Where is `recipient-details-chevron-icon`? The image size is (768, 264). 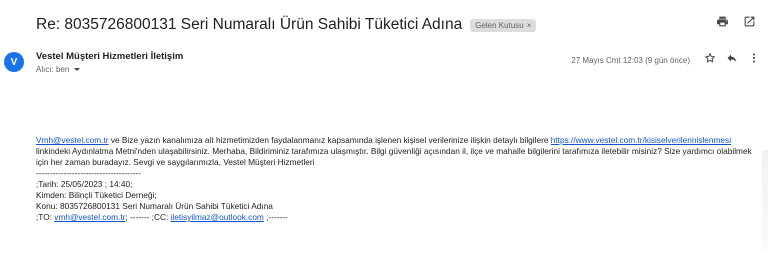 recipient-details-chevron-icon is located at coordinates (77, 69).